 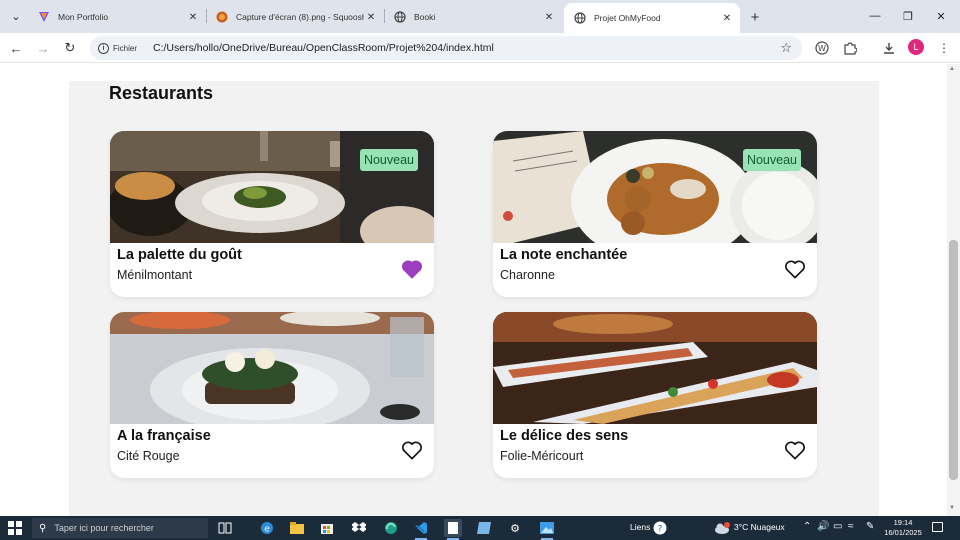 What do you see at coordinates (15, 528) in the screenshot?
I see `windows-start-icon` at bounding box center [15, 528].